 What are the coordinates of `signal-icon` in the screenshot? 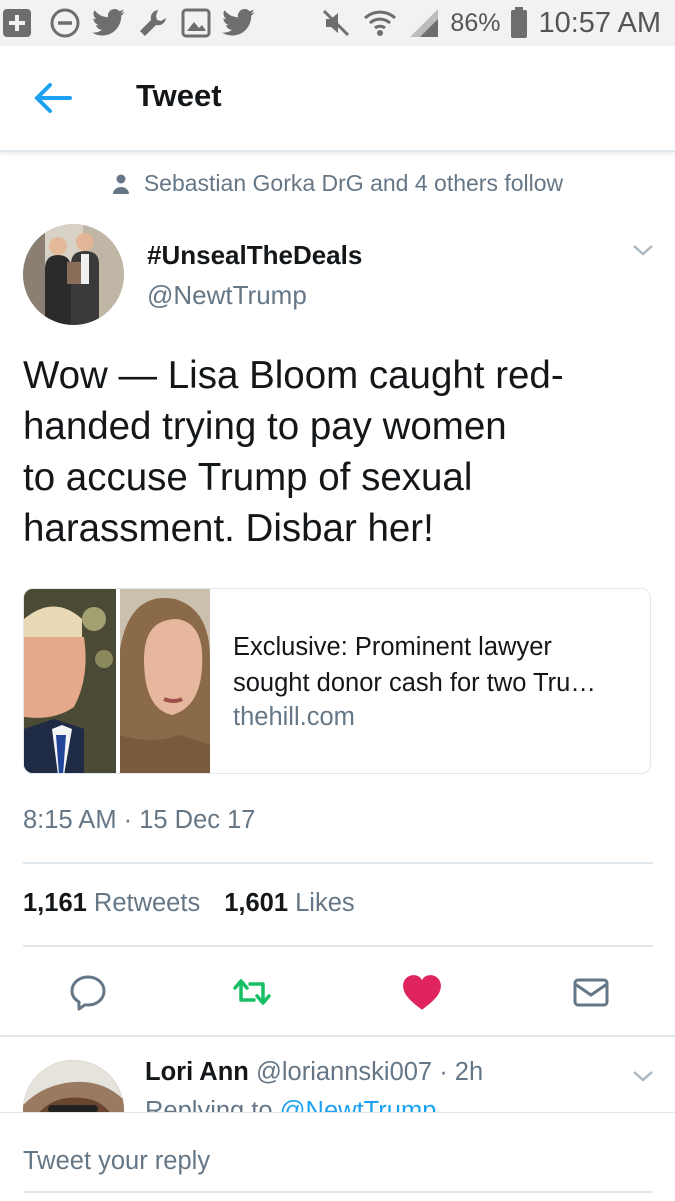 It's located at (424, 23).